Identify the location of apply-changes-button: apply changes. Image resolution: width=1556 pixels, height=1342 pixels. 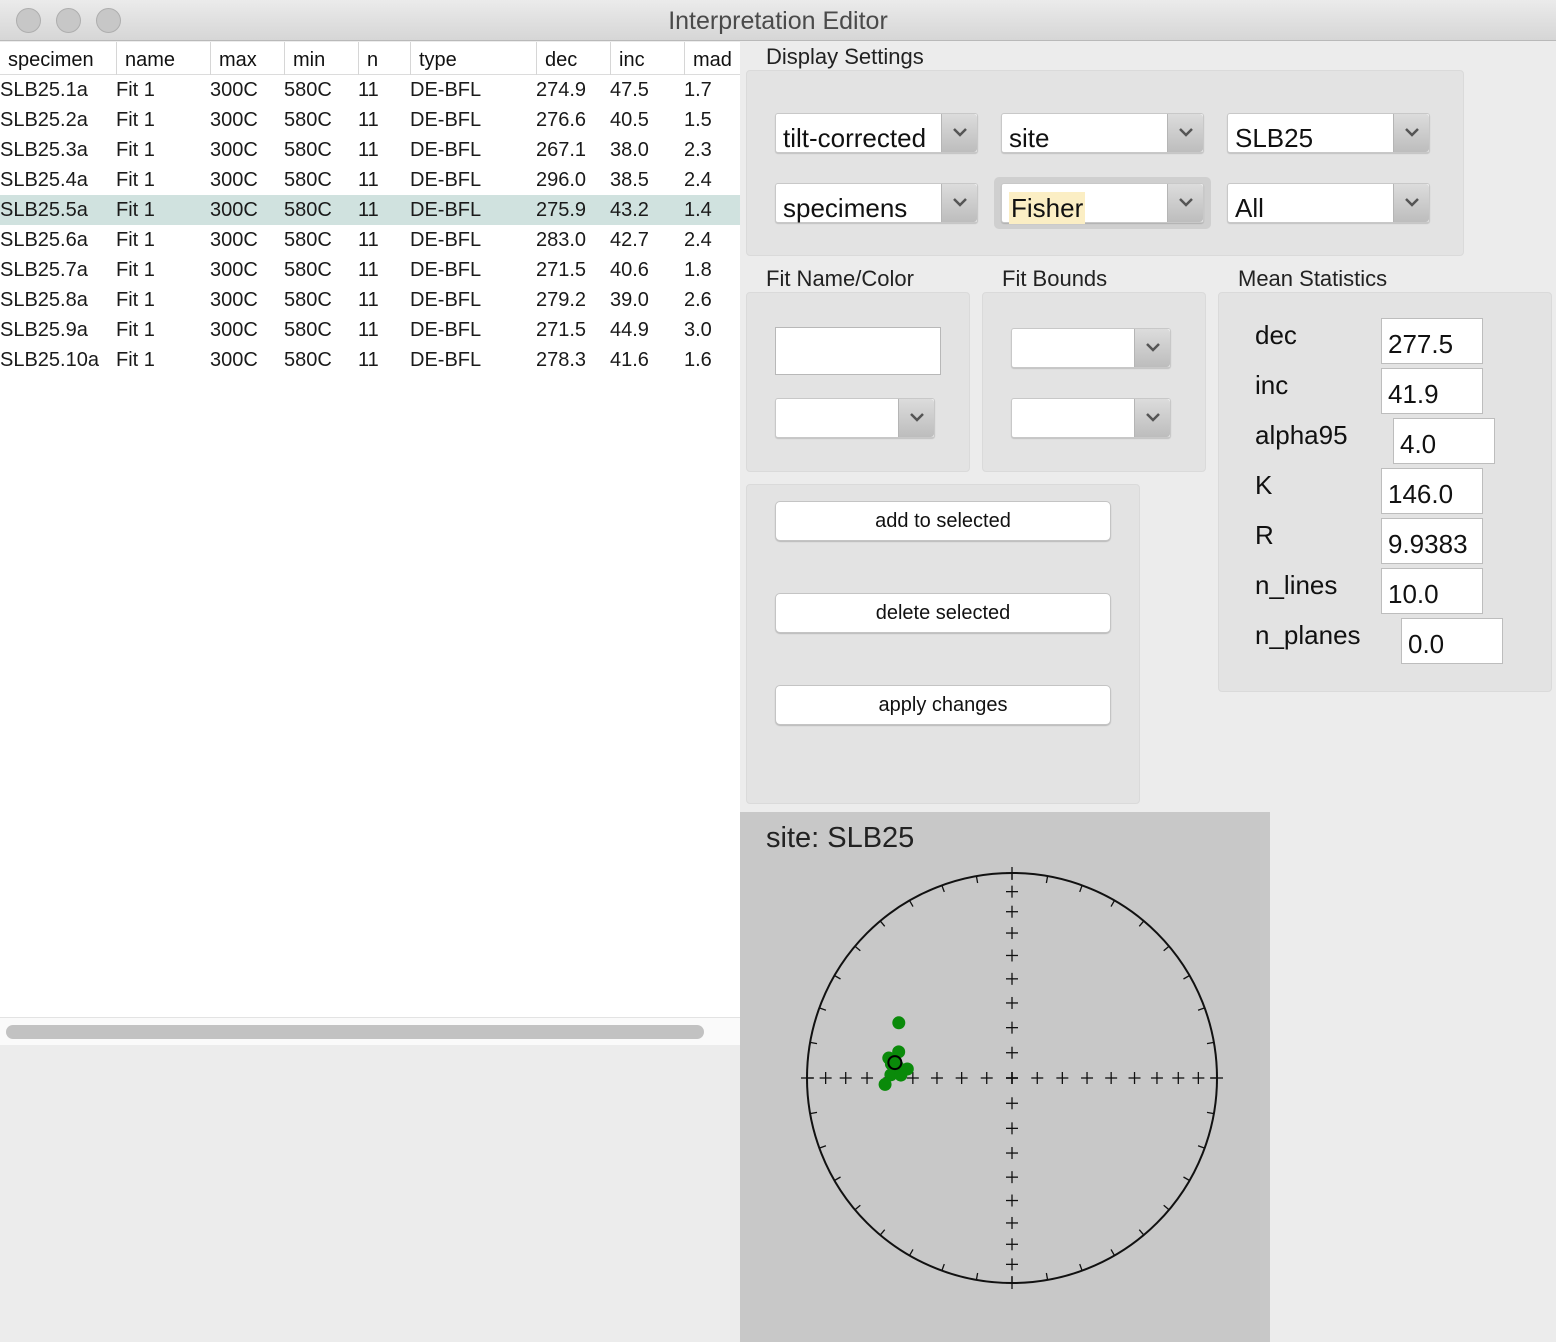
(943, 705).